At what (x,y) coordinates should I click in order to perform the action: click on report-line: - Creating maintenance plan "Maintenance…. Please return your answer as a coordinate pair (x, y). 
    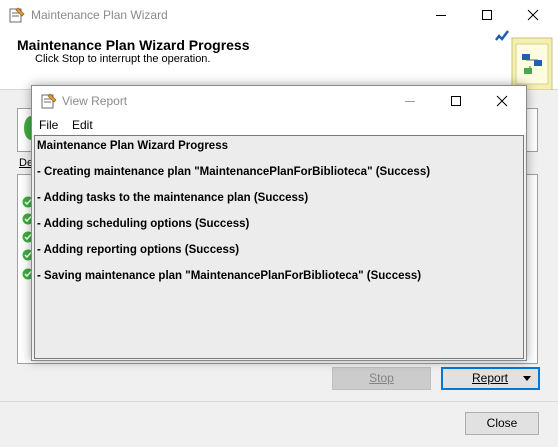
    Looking at the image, I should click on (234, 172).